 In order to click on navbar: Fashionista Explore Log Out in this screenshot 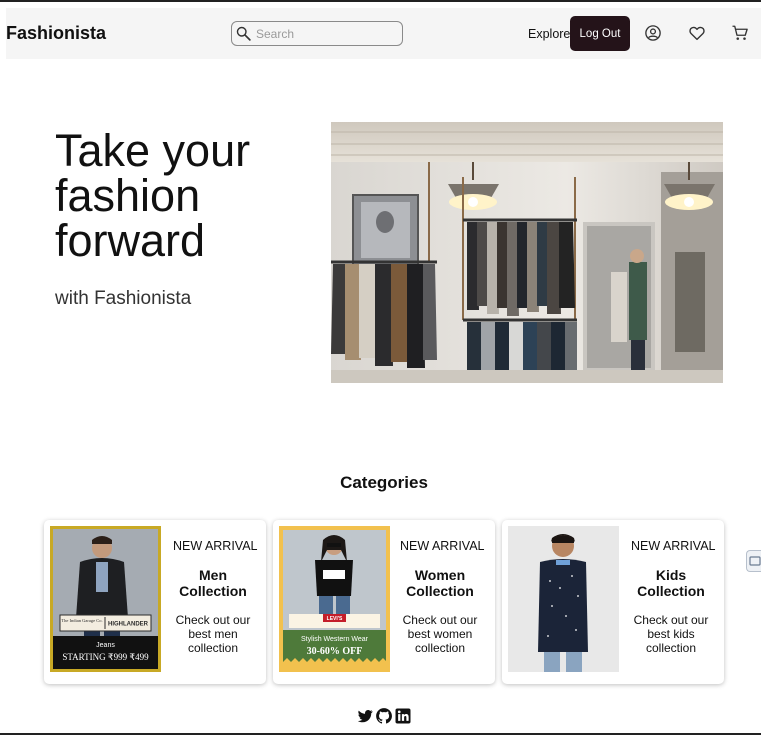, I will do `click(383, 33)`.